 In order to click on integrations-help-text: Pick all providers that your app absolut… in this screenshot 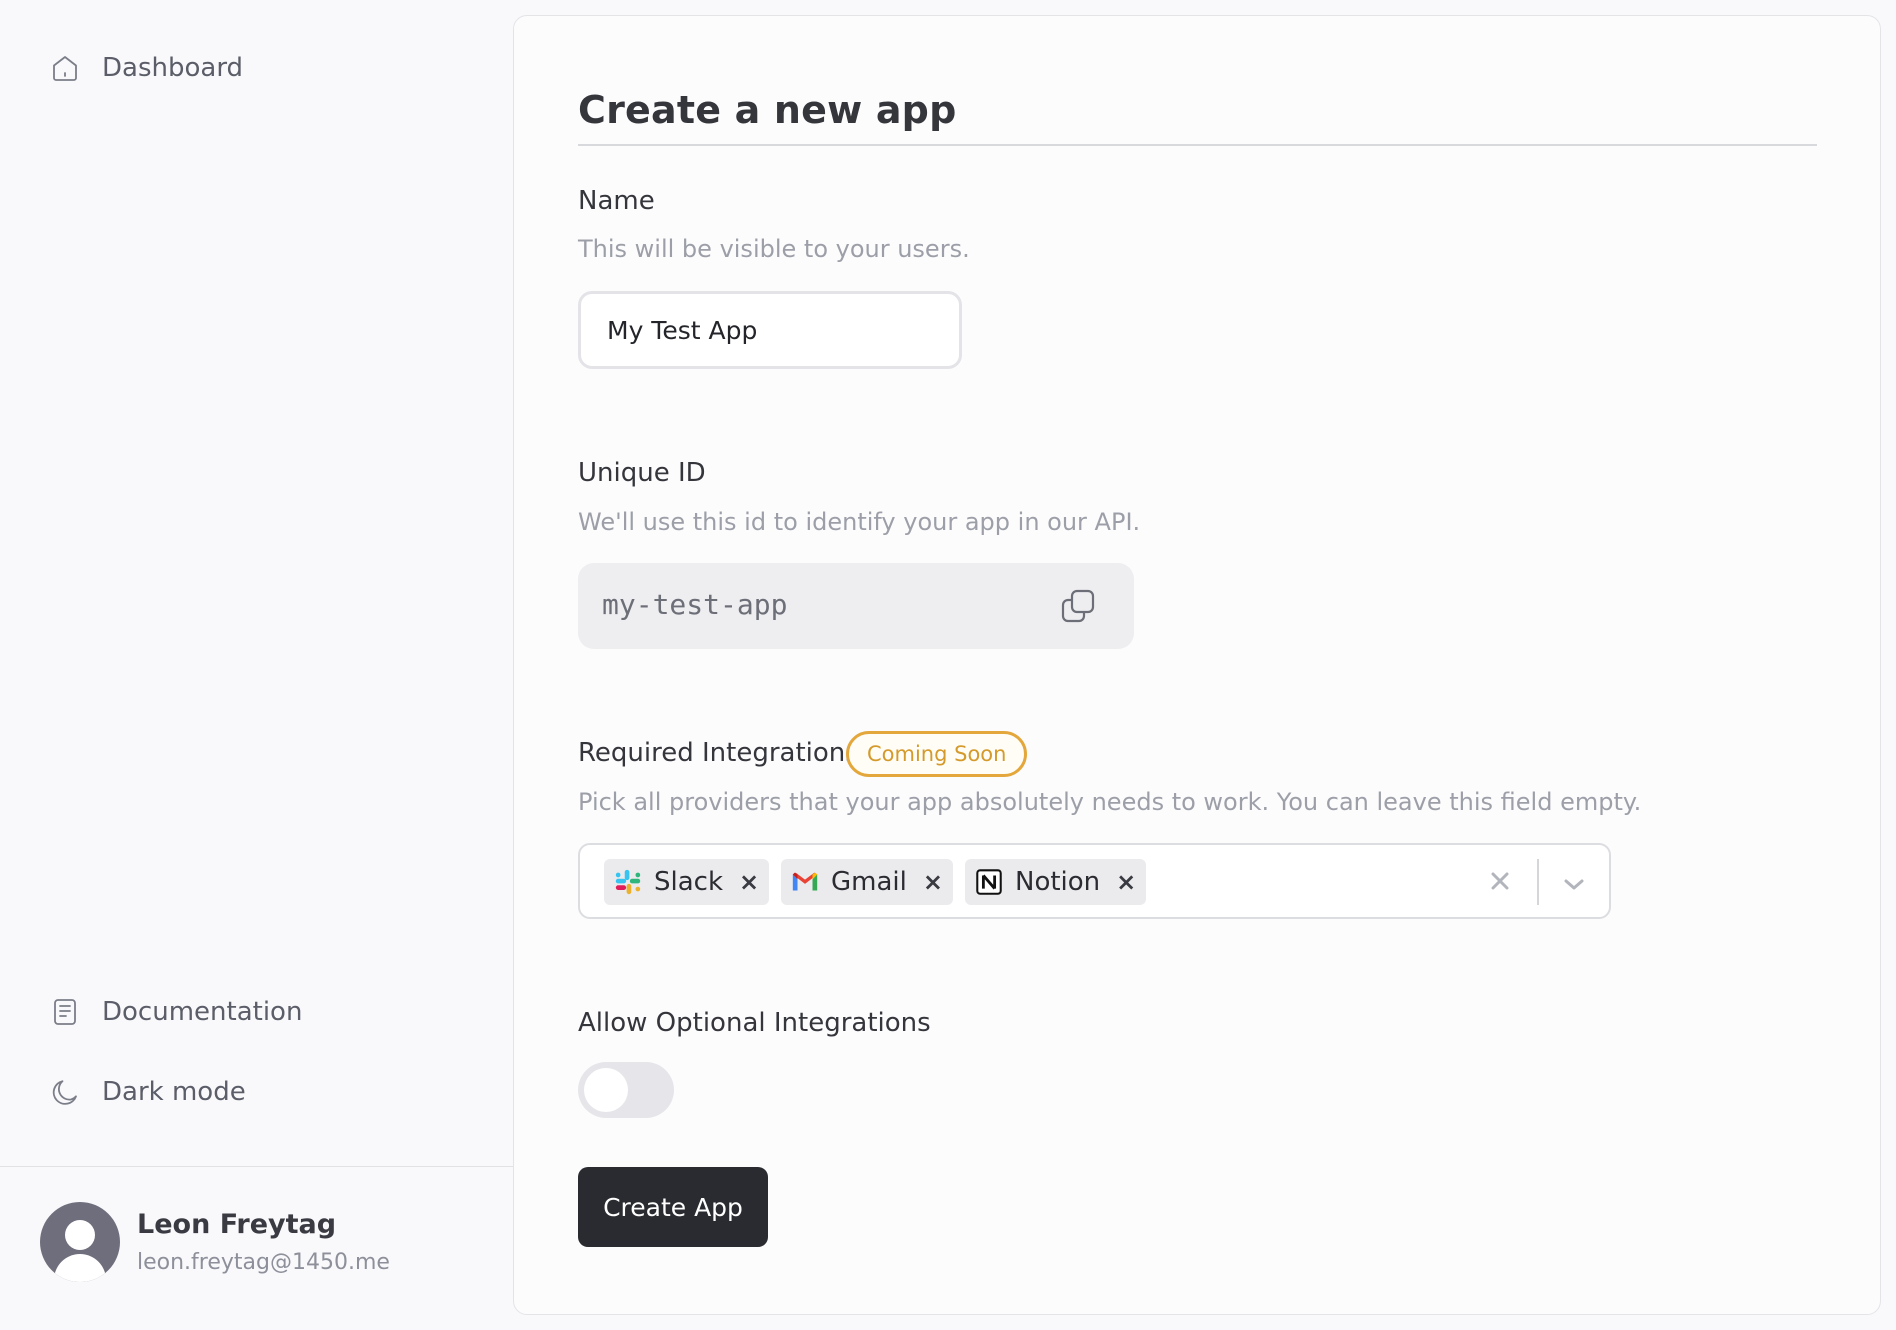, I will do `click(1110, 802)`.